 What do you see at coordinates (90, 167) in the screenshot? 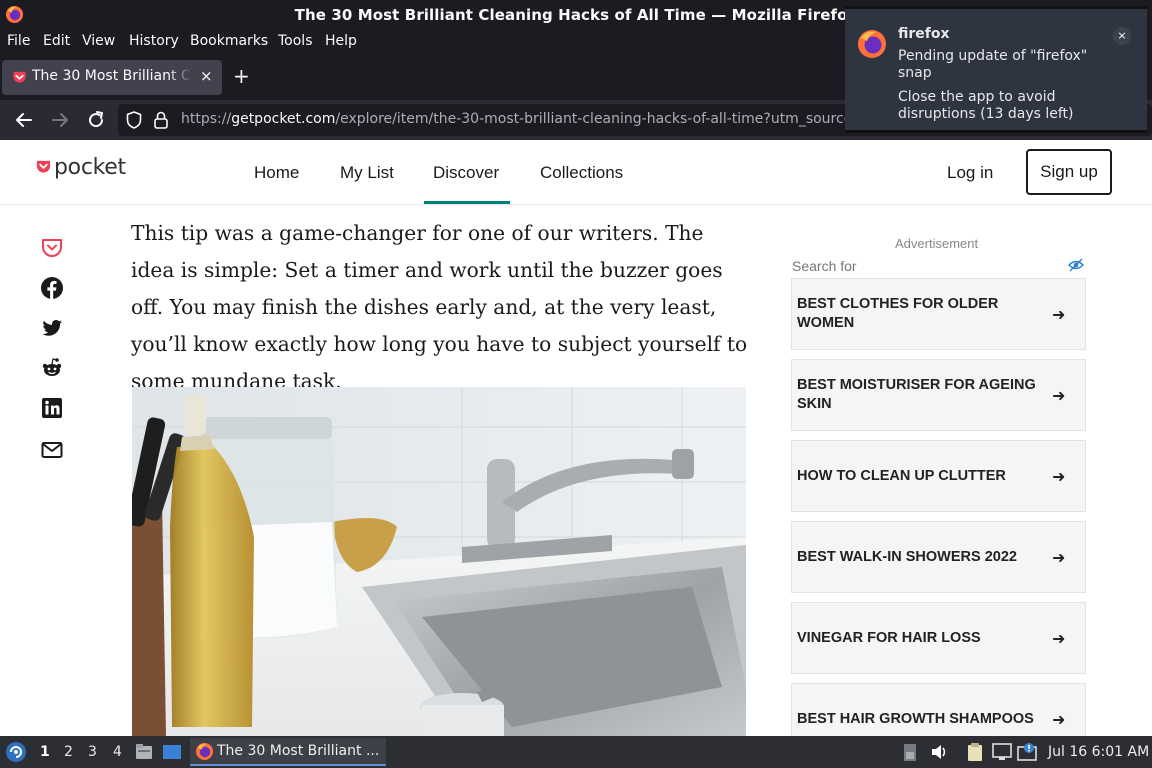
I see `pocket-wordmark: pocket` at bounding box center [90, 167].